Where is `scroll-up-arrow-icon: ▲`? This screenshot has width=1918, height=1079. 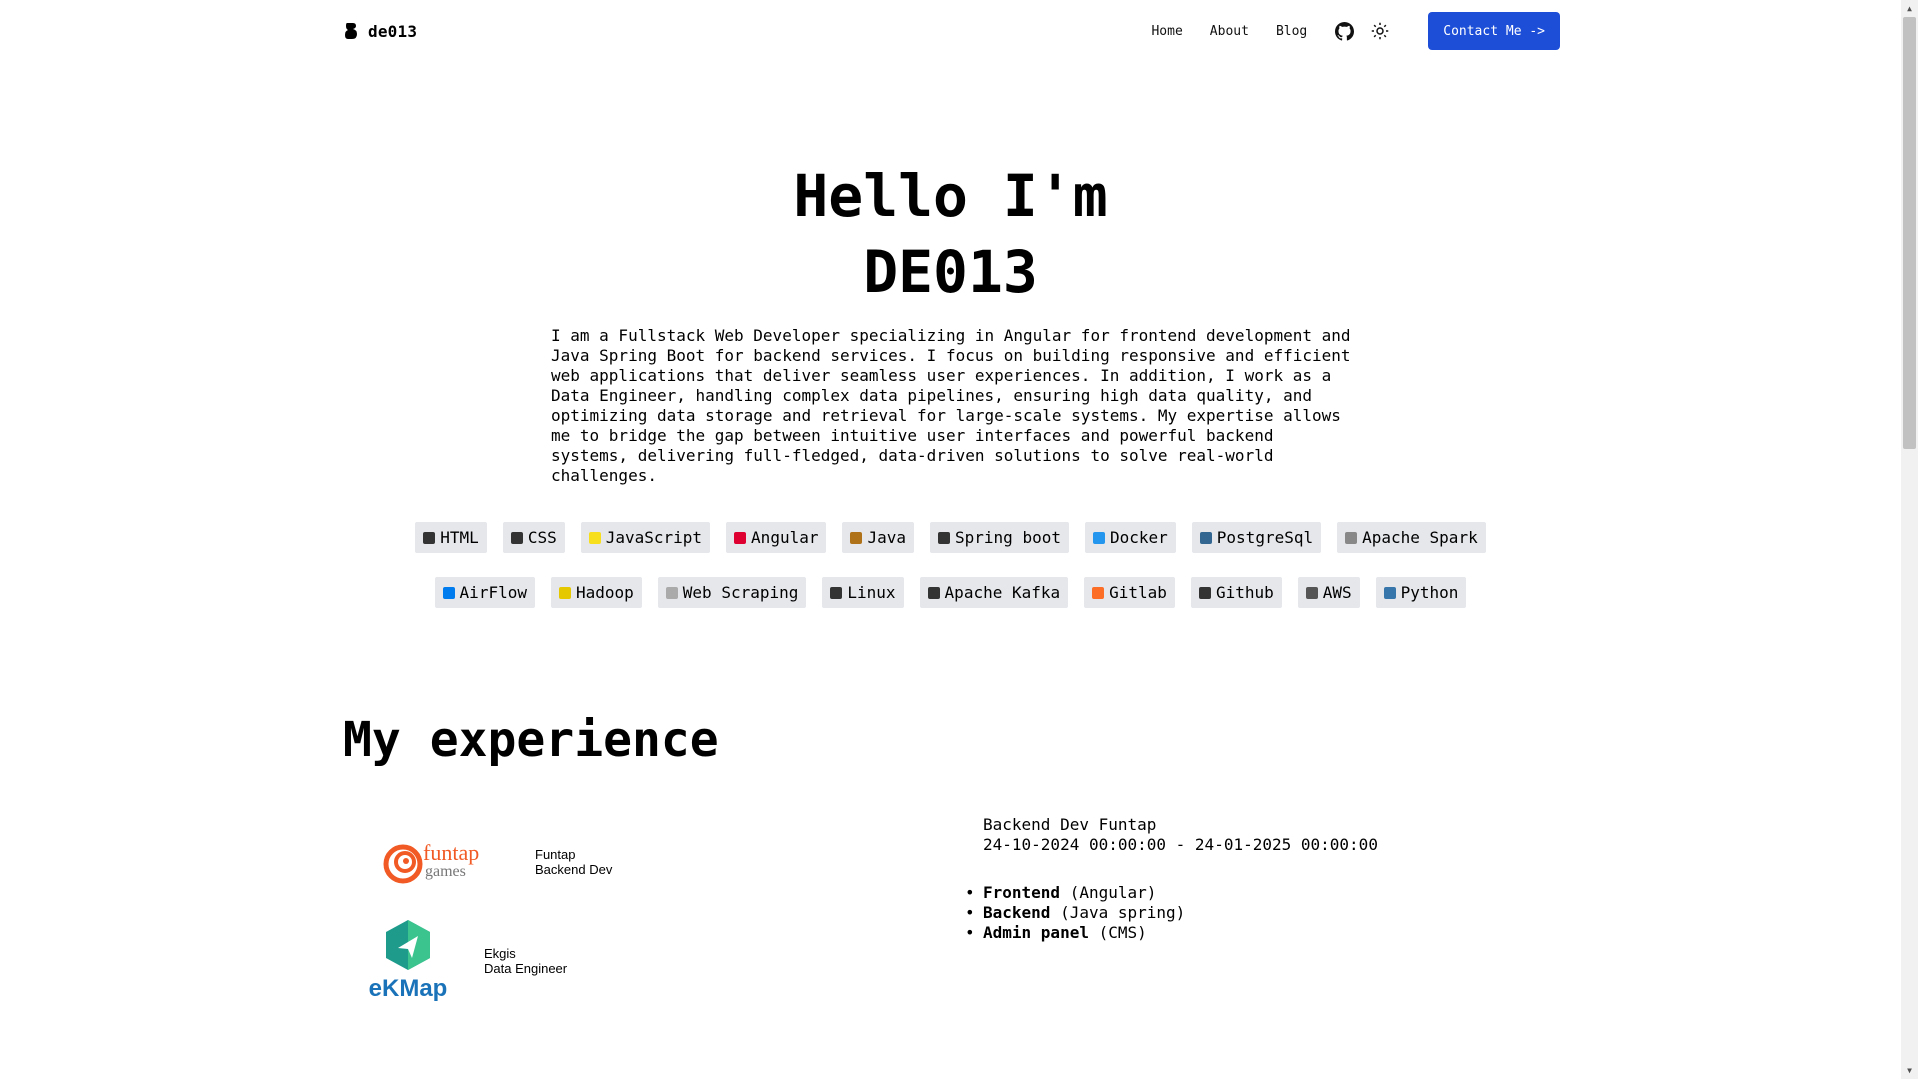
scroll-up-arrow-icon: ▲ is located at coordinates (1909, 8).